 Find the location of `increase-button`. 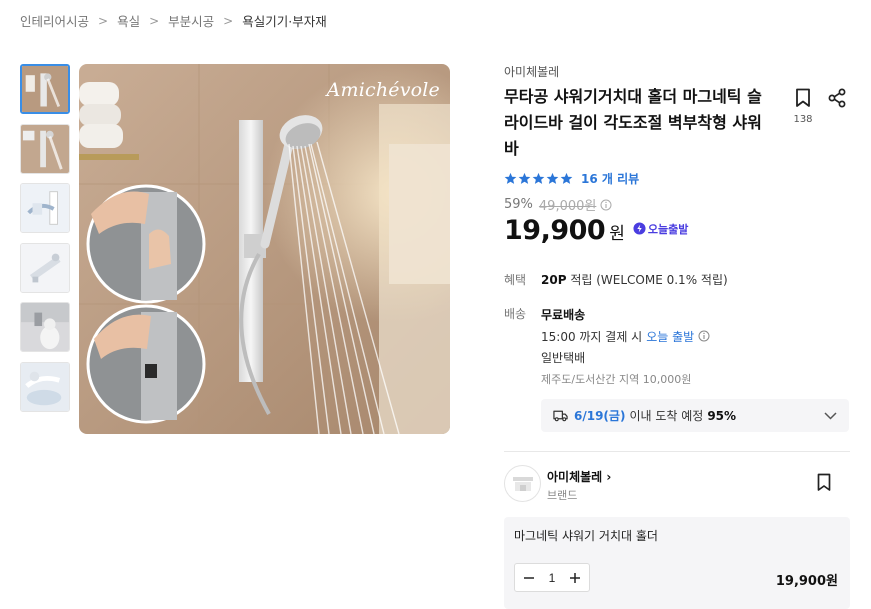

increase-button is located at coordinates (575, 578).